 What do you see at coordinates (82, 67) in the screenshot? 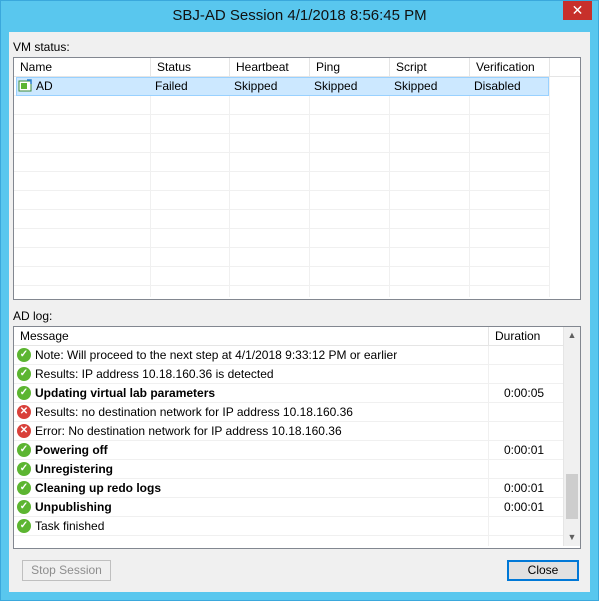
I see `column-header-name: Name` at bounding box center [82, 67].